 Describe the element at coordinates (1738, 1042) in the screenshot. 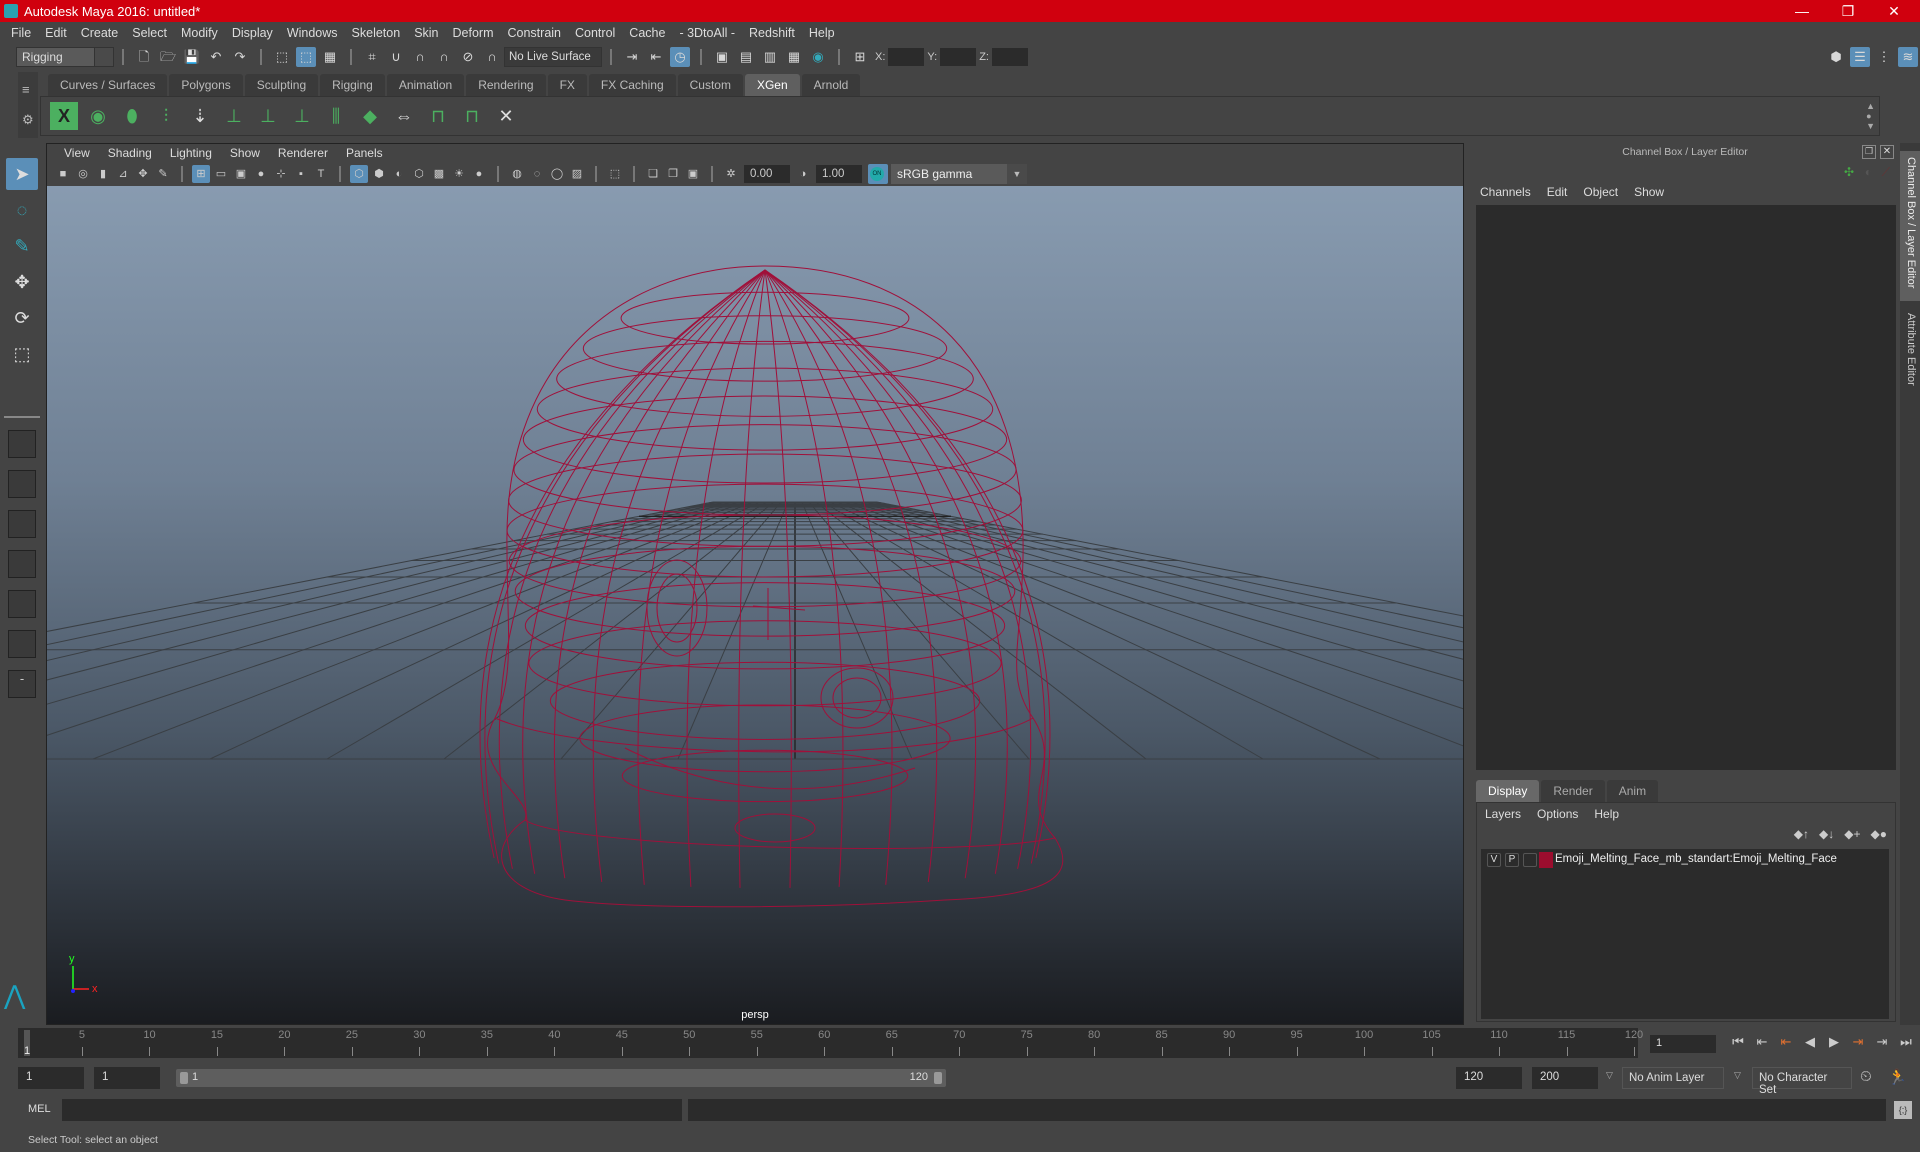

I see `go-to-start-icon: ⏮` at that location.